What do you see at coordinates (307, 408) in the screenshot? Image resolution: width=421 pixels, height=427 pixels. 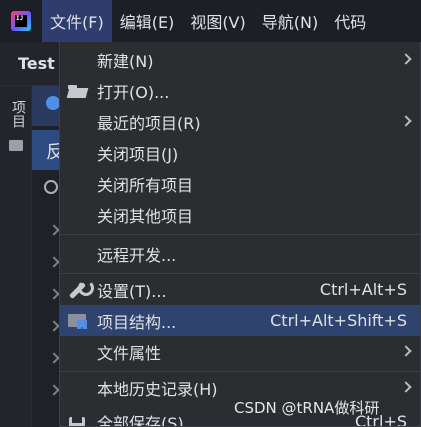 I see `watermark: CSDN @tRNA做科研` at bounding box center [307, 408].